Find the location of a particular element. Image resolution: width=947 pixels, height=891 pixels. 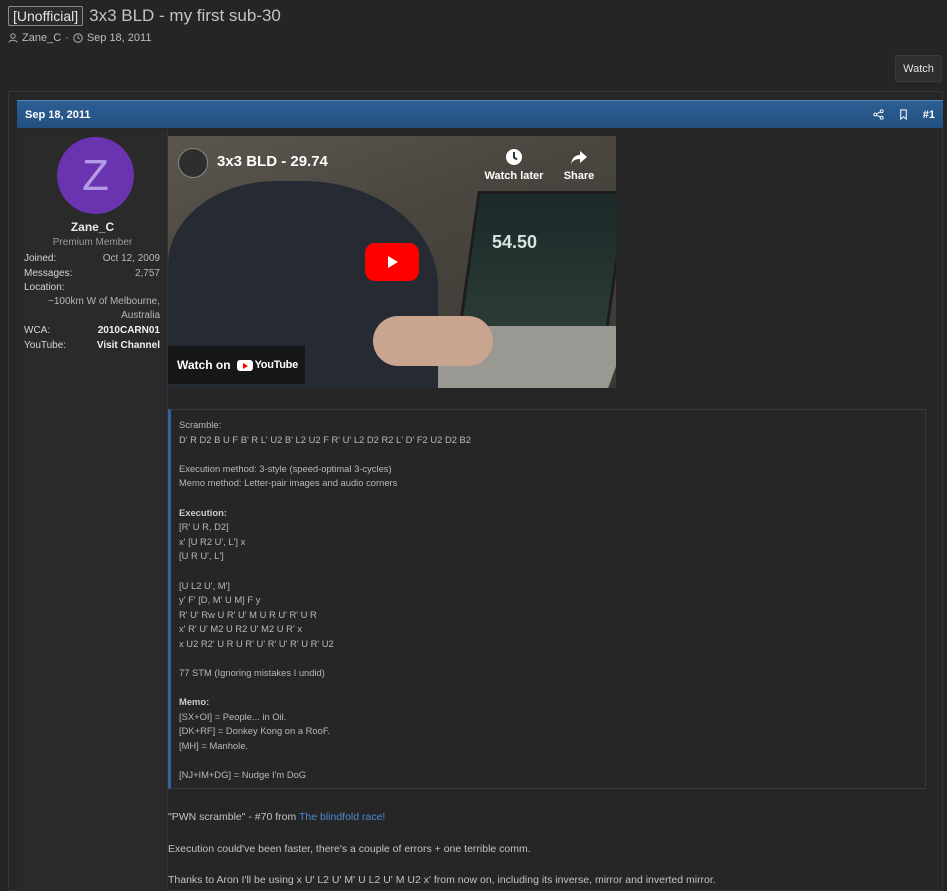

thread-meta: Zane_C · Sep 18, 2011 is located at coordinates (79, 38).